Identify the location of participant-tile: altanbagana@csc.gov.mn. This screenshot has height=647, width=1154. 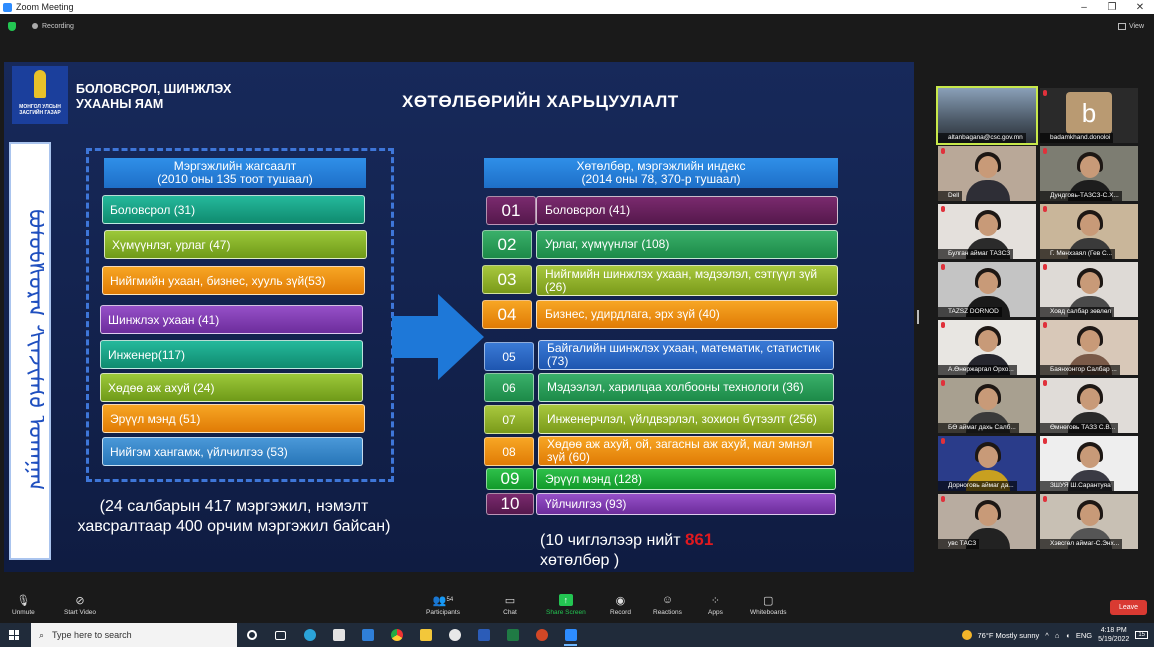
(987, 115).